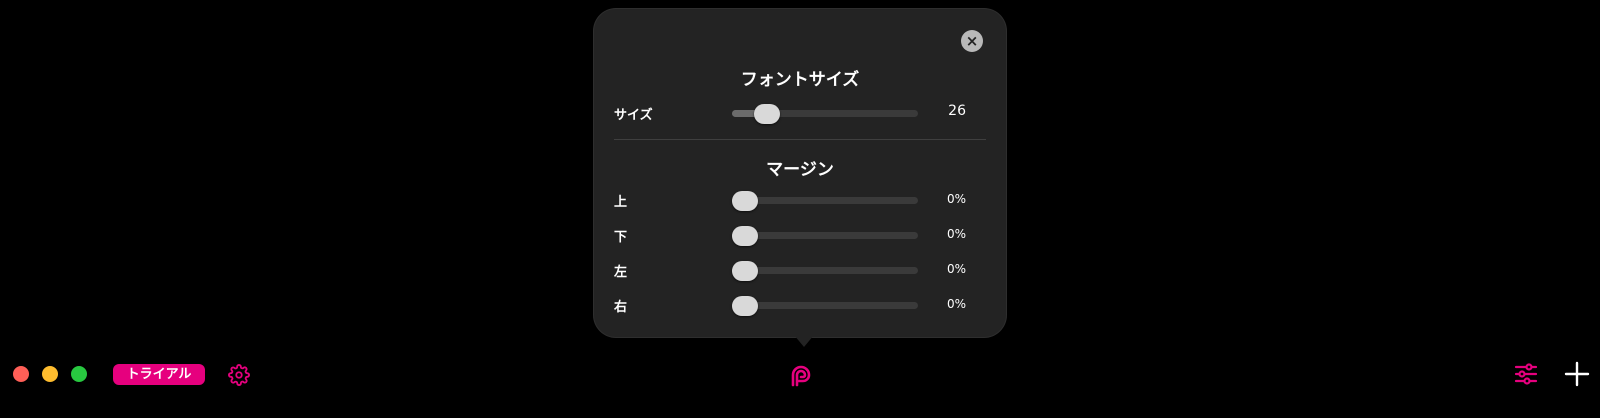  Describe the element at coordinates (825, 114) in the screenshot. I see `font-size-slider` at that location.